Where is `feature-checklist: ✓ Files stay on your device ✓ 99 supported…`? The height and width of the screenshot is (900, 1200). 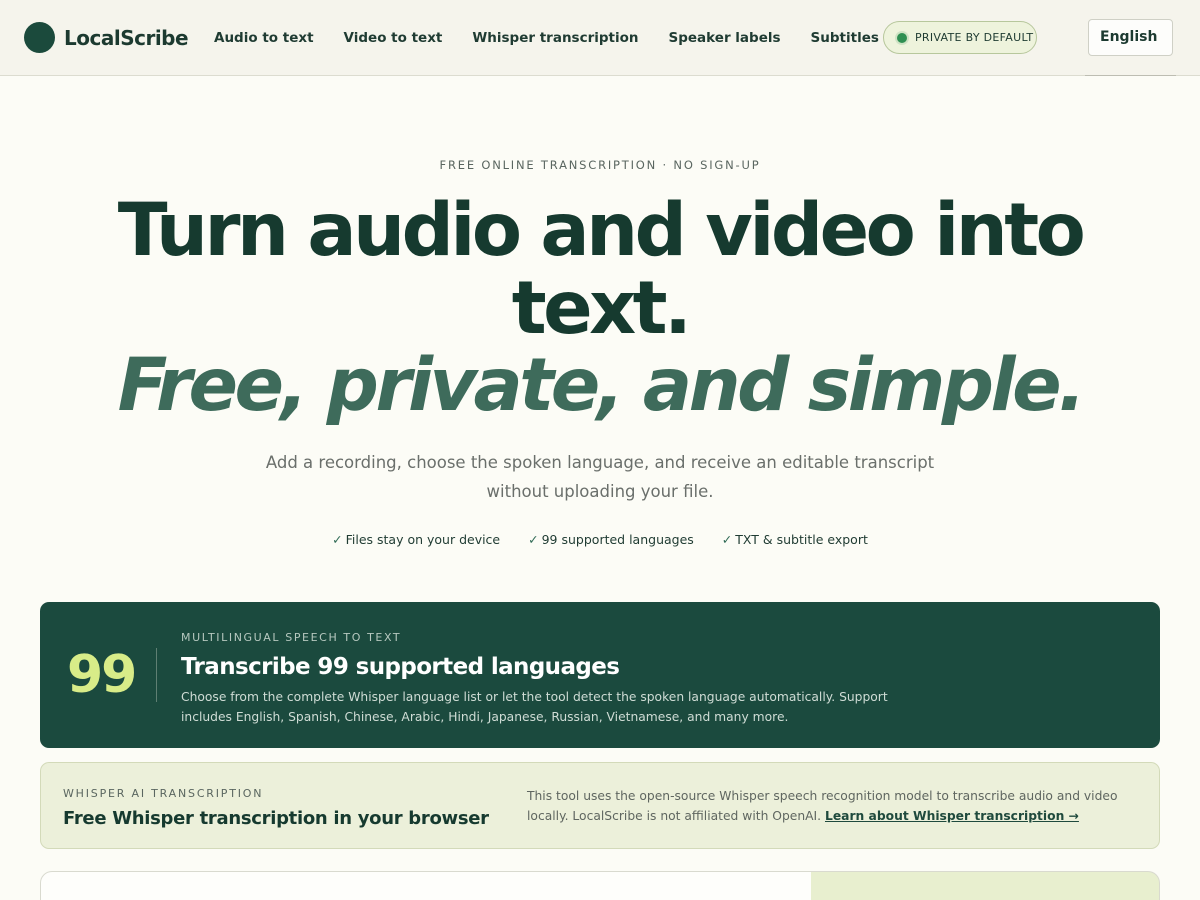 feature-checklist: ✓ Files stay on your device ✓ 99 supported… is located at coordinates (600, 539).